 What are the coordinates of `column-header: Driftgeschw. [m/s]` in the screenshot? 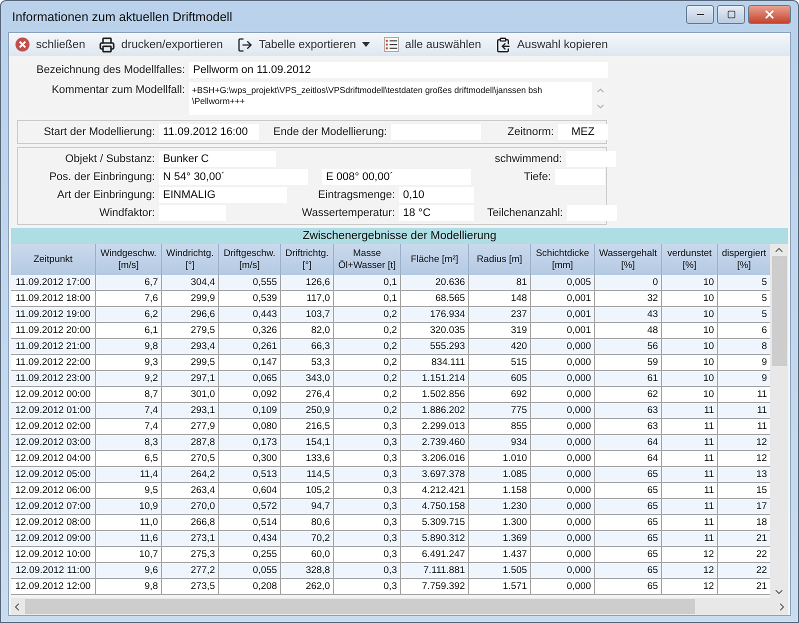 It's located at (250, 259).